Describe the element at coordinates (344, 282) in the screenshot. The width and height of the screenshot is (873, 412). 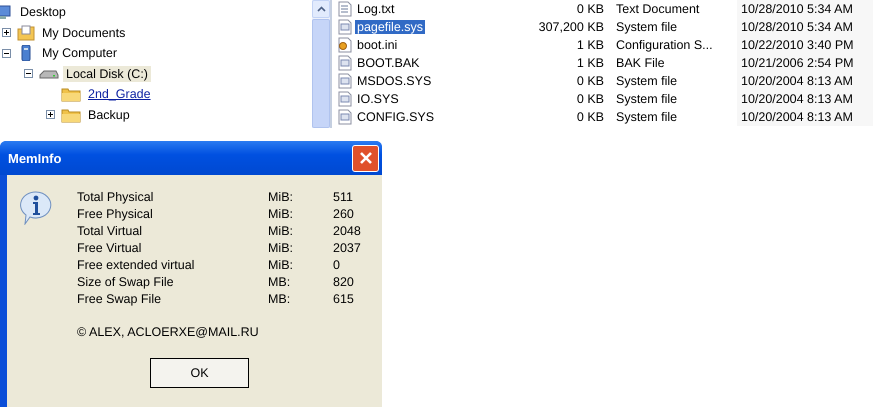
I see `memory-value: 820` at that location.